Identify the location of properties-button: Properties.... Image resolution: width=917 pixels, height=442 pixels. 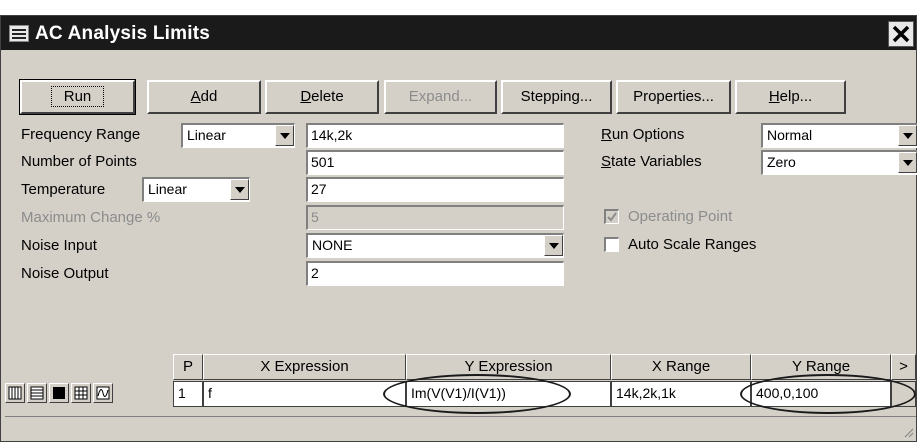
(673, 97).